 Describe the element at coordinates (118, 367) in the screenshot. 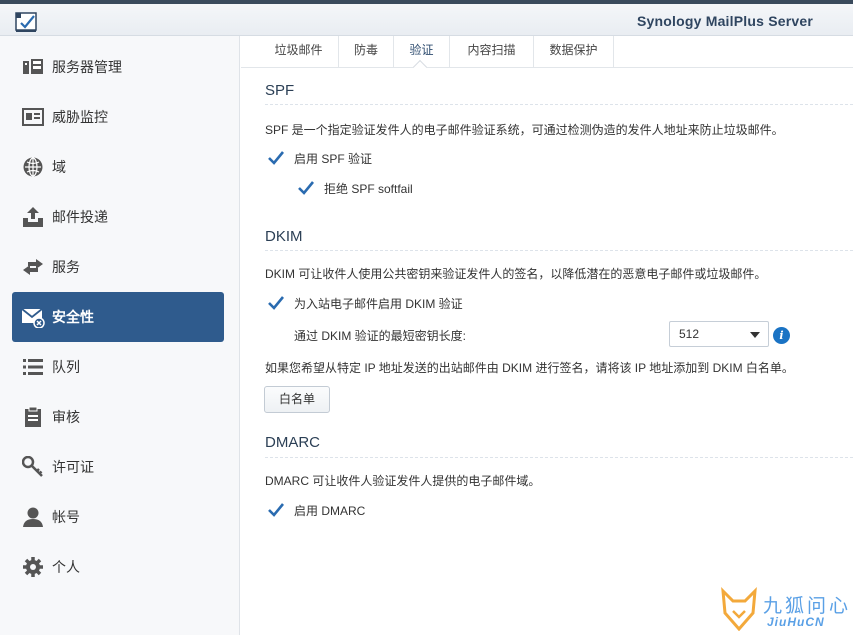

I see `sidebar-item-queue: 队列` at that location.